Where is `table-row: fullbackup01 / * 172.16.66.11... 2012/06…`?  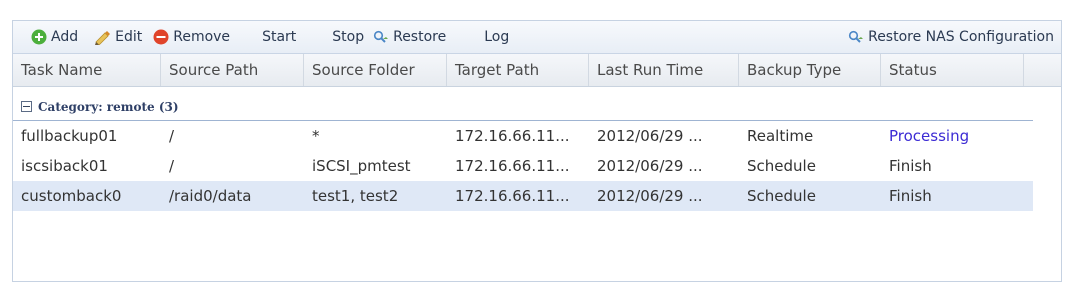 table-row: fullbackup01 / * 172.16.66.11... 2012/06… is located at coordinates (523, 136).